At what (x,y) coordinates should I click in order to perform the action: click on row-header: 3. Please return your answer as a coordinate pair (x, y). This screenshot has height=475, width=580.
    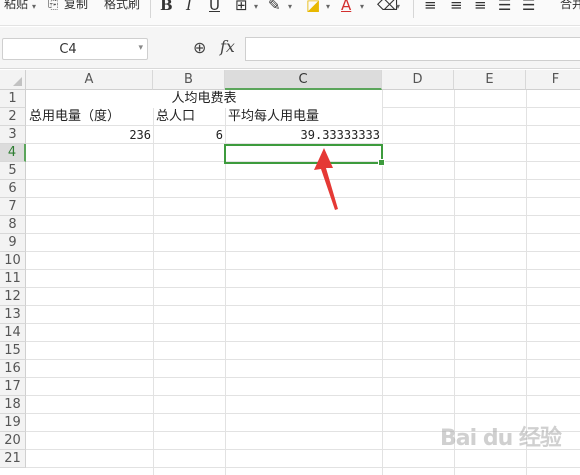
    Looking at the image, I should click on (13, 135).